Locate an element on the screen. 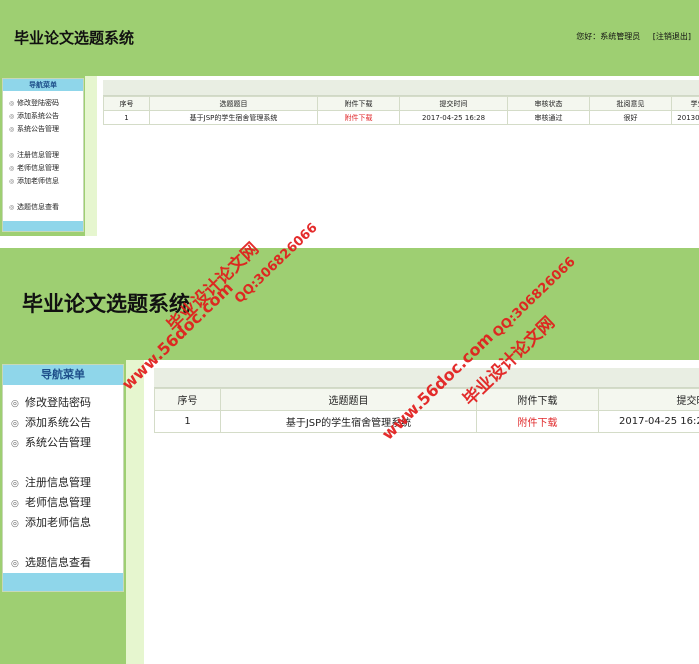 The image size is (699, 664). column-header: 批阅意见 is located at coordinates (630, 103).